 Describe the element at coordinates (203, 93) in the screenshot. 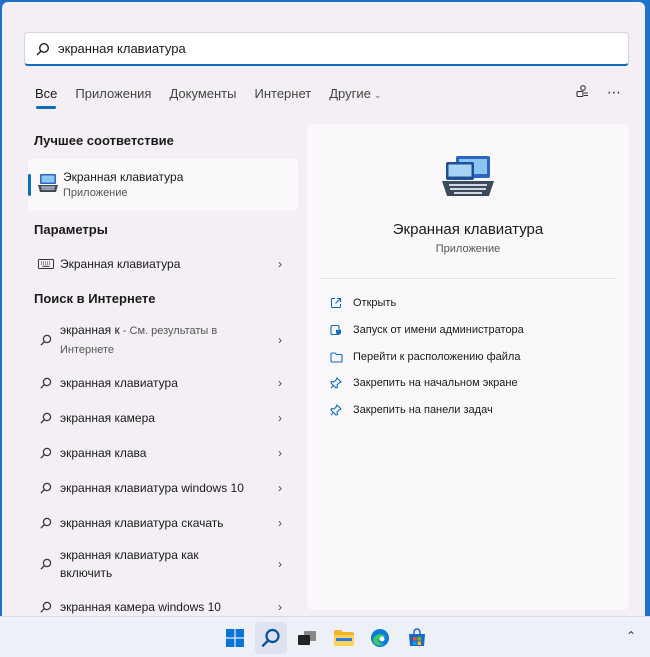

I see `tab-label: Документы` at that location.